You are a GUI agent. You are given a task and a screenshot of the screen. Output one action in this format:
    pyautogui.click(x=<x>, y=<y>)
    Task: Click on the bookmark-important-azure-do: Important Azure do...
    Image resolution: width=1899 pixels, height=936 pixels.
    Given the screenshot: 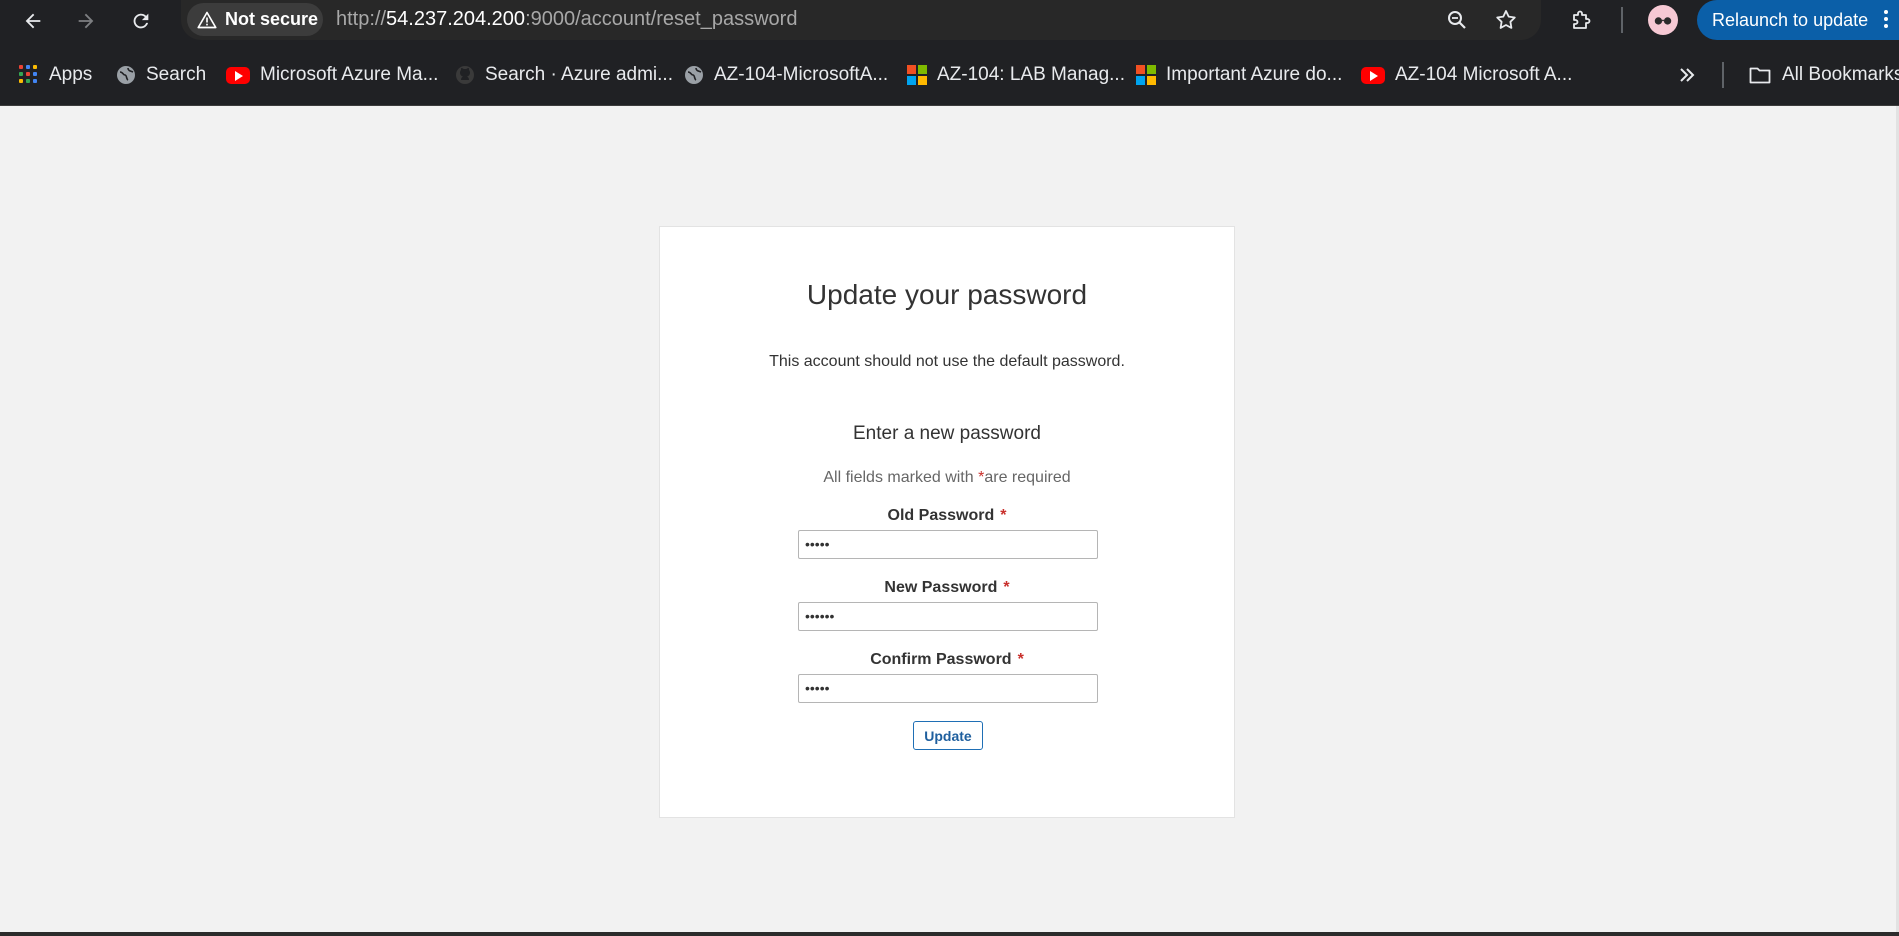 What is the action you would take?
    pyautogui.click(x=1239, y=75)
    